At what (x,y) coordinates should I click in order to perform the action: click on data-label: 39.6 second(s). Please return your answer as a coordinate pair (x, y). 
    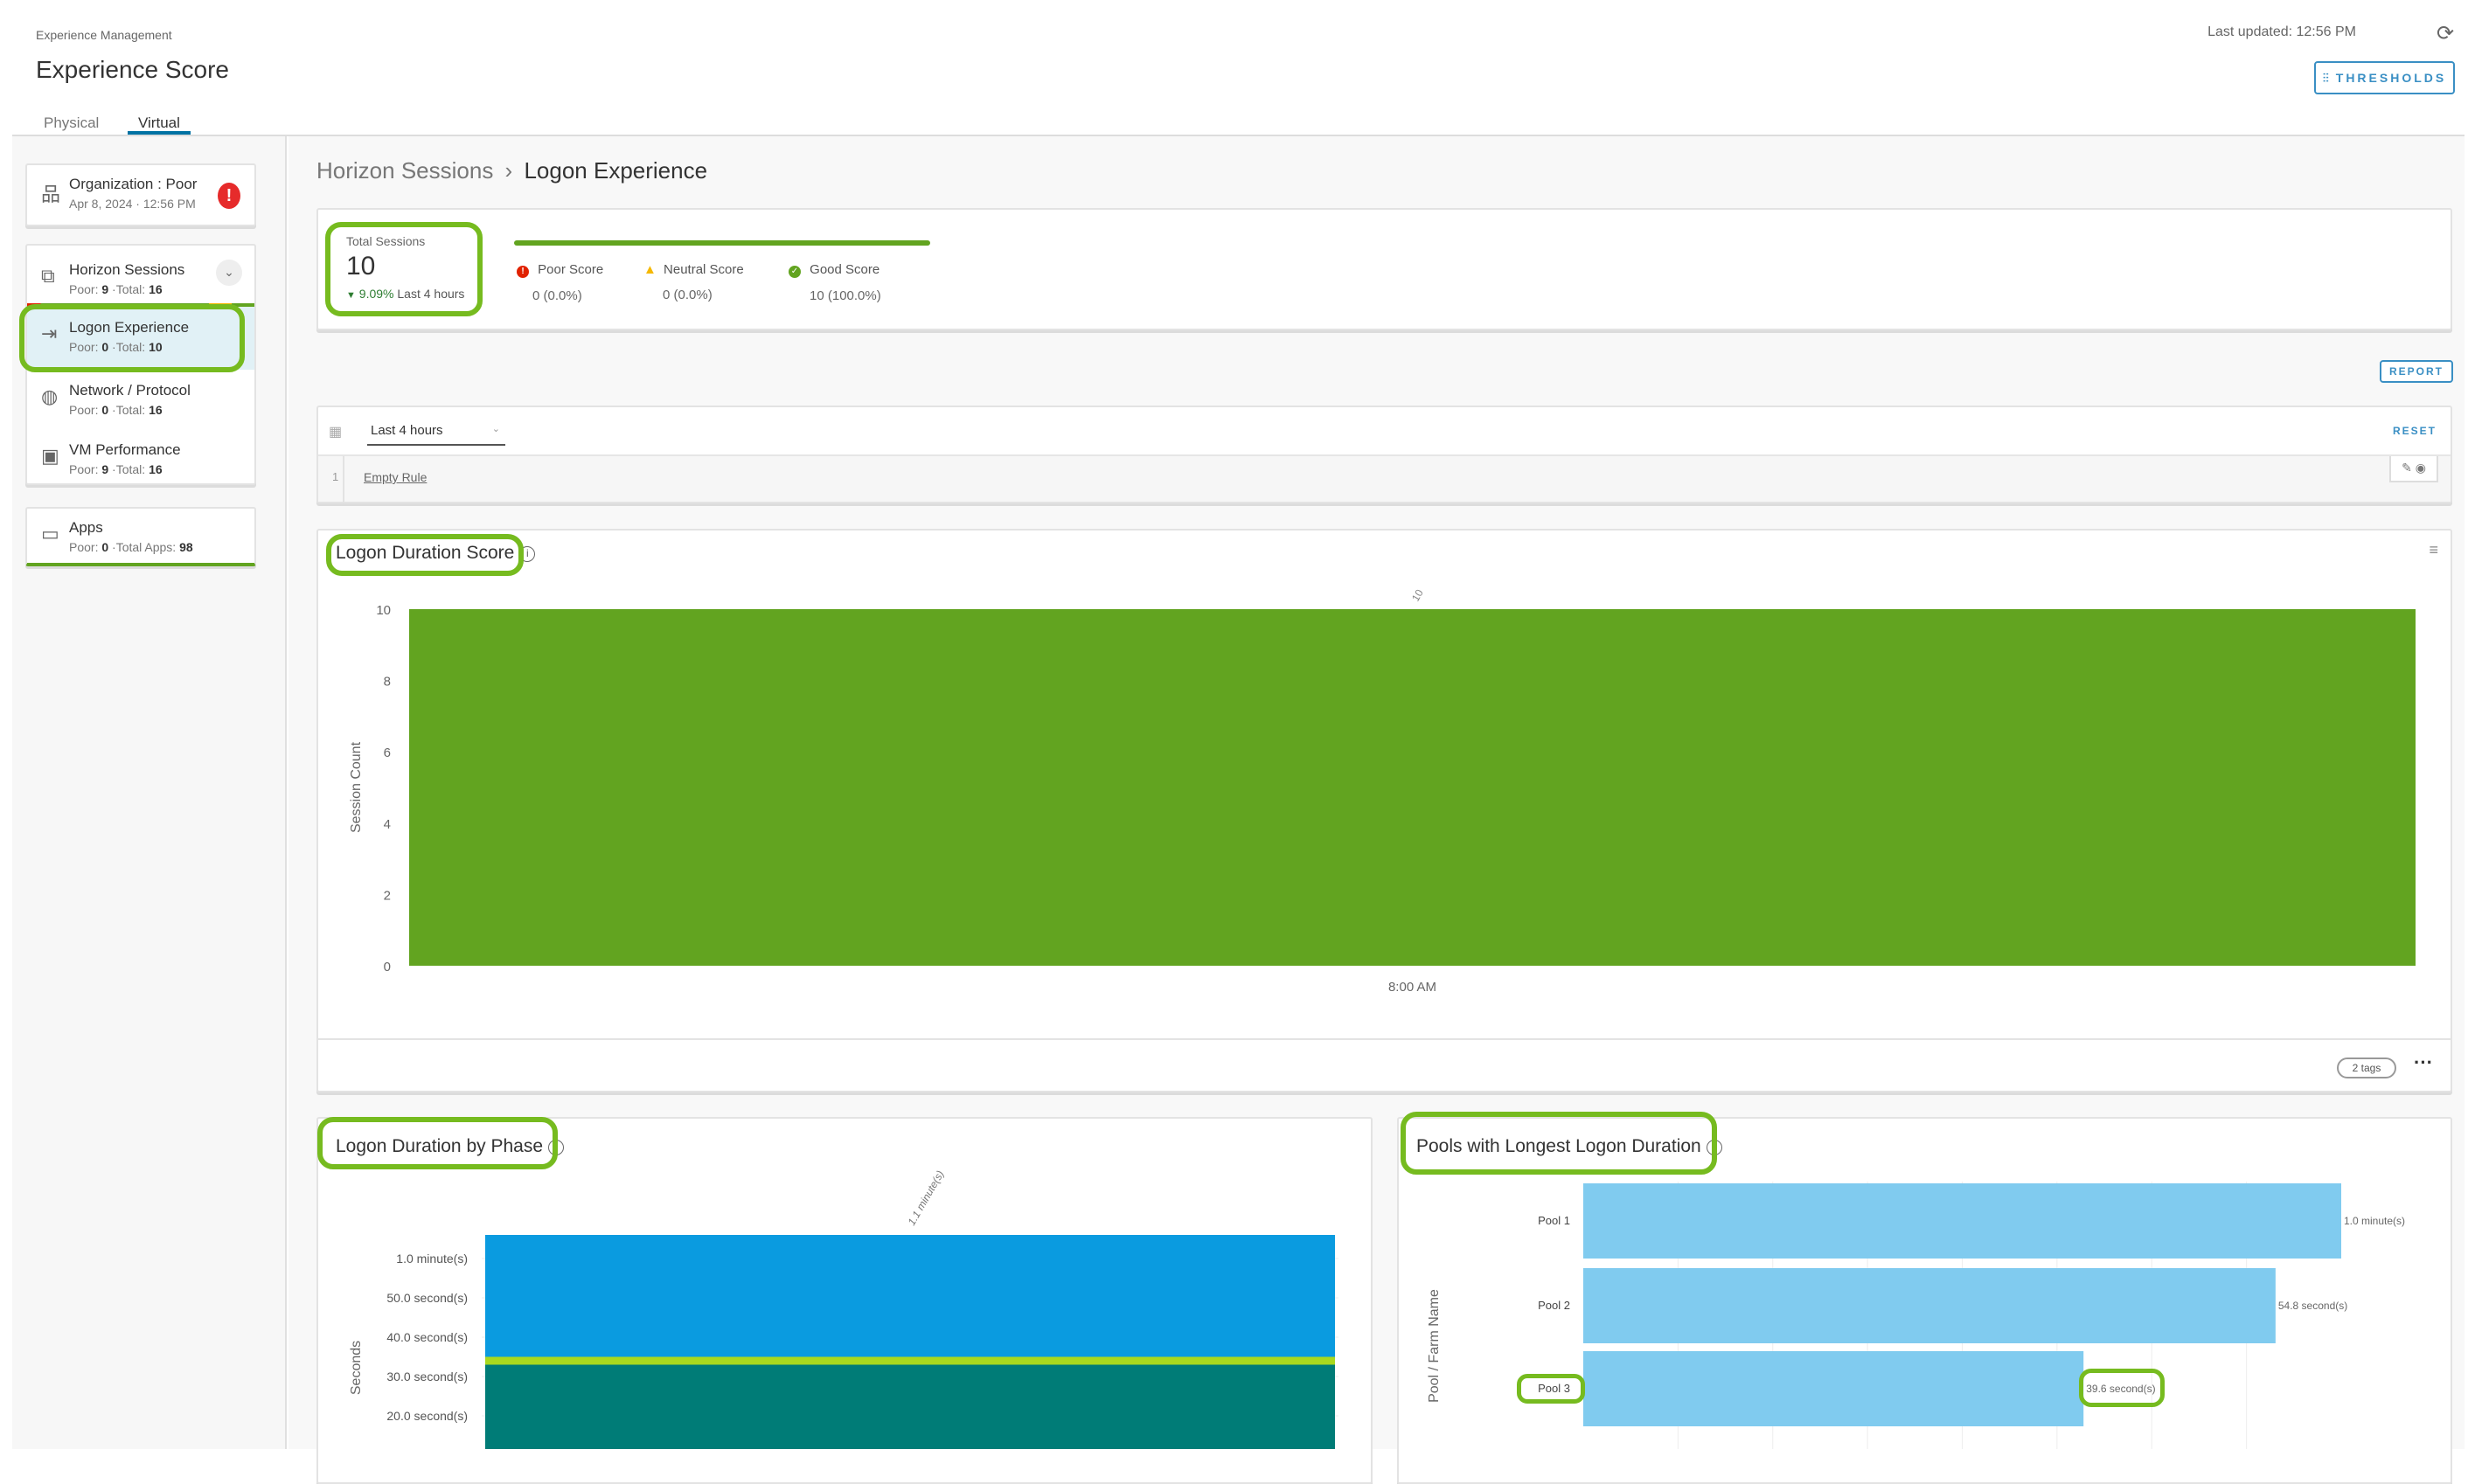
    Looking at the image, I should click on (2120, 1389).